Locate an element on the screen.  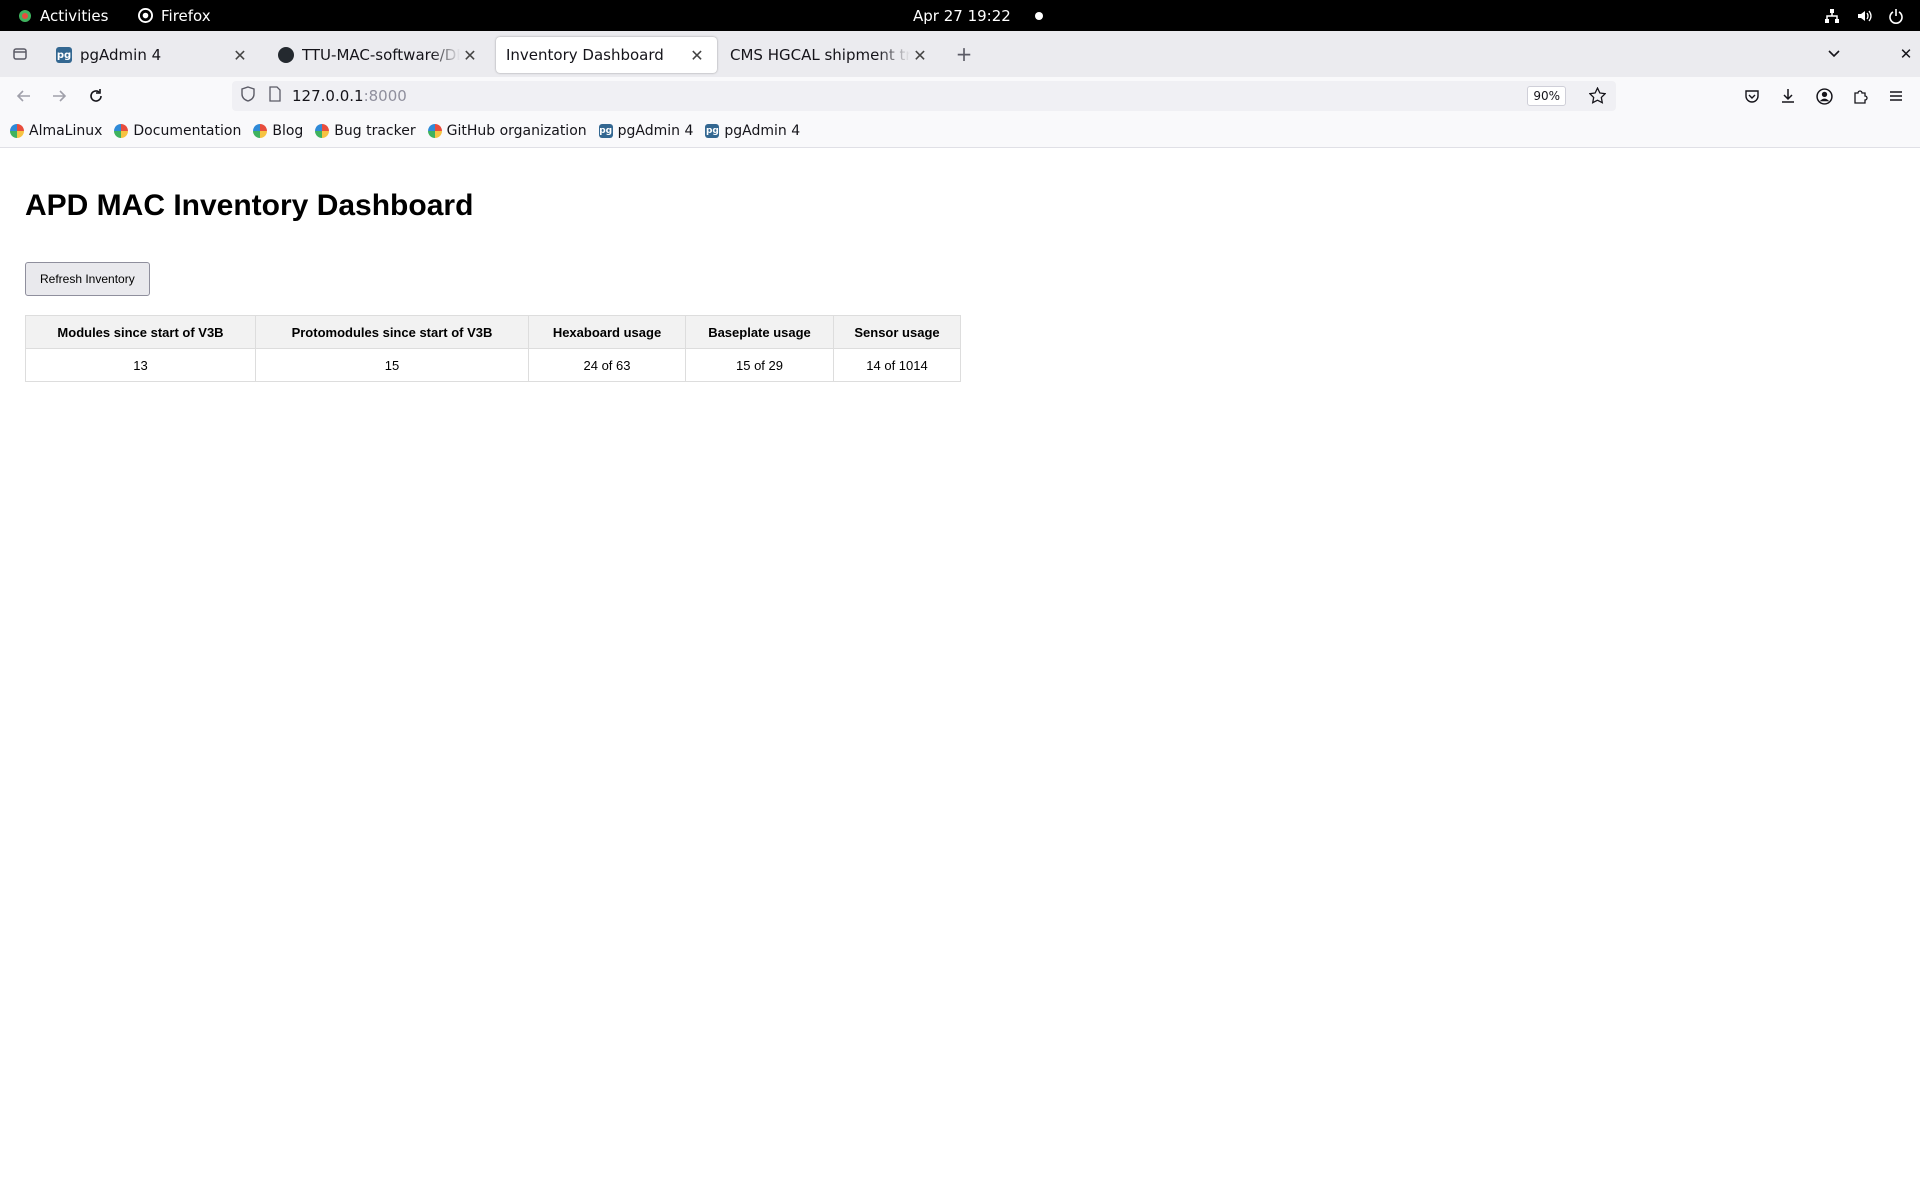
hamburger-menu-icon is located at coordinates (1896, 96).